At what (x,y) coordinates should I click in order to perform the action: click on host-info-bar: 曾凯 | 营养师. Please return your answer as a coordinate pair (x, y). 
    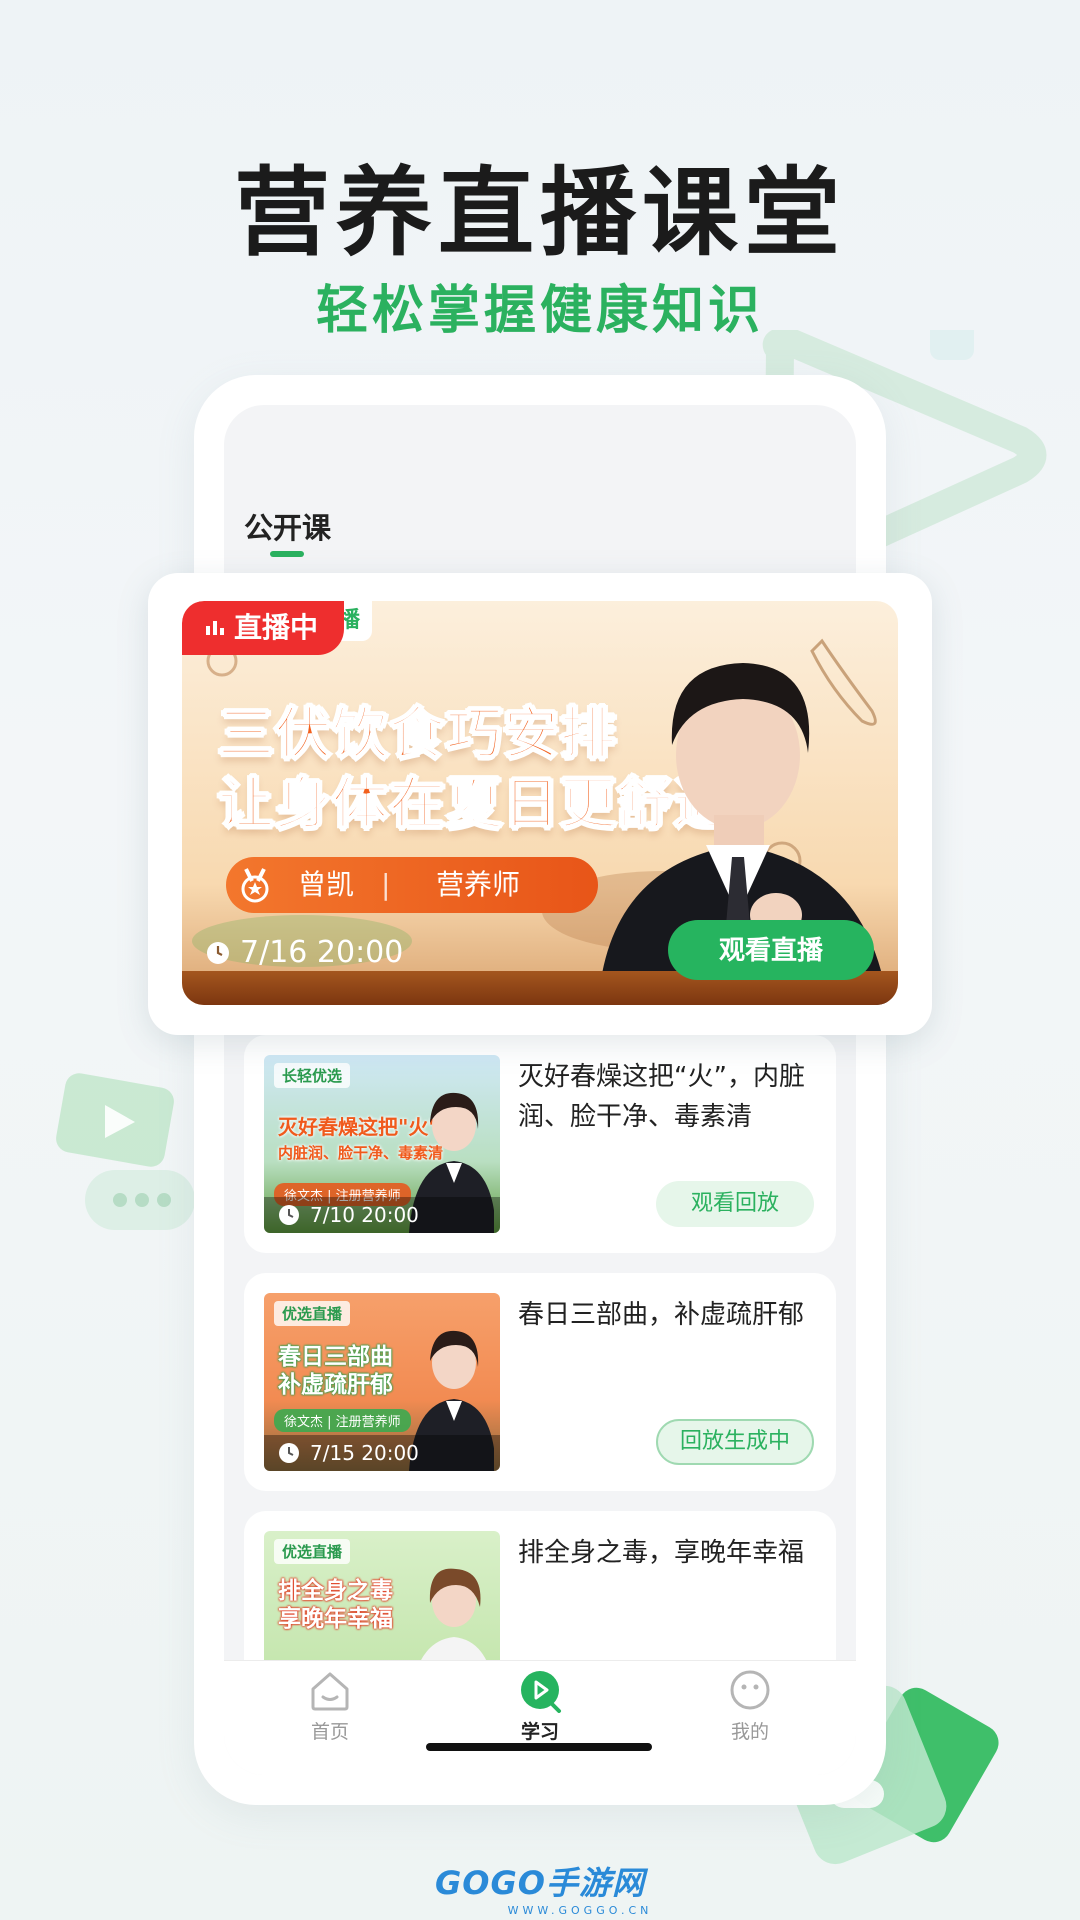
    Looking at the image, I should click on (412, 885).